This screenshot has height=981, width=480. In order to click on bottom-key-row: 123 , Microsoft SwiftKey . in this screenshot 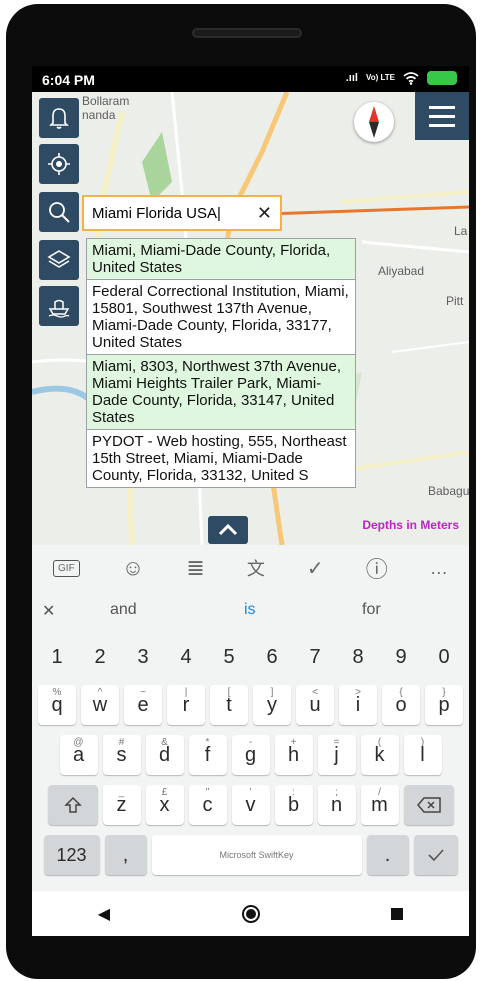, I will do `click(250, 855)`.